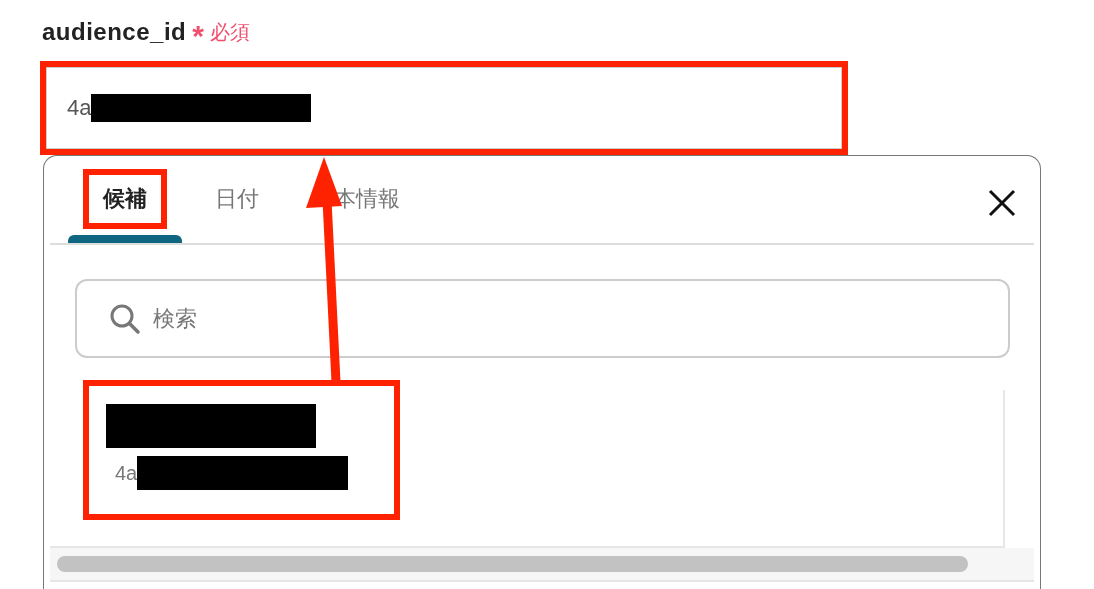 This screenshot has width=1094, height=589. I want to click on required-mark: *, so click(198, 36).